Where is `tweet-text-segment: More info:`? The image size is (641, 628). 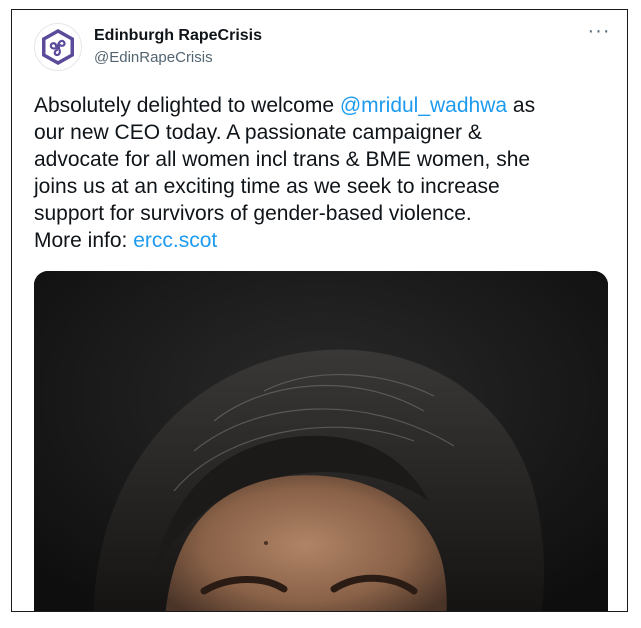
tweet-text-segment: More info: is located at coordinates (84, 240).